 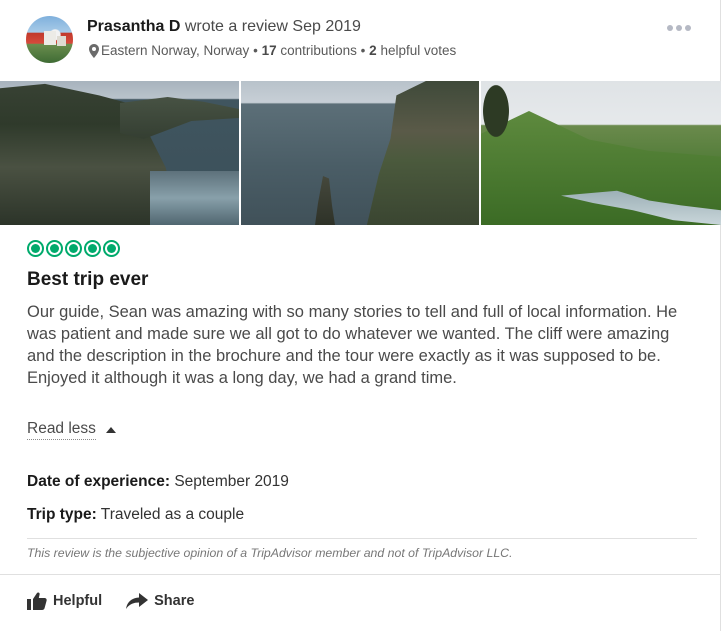 What do you see at coordinates (110, 429) in the screenshot?
I see `caret-up-icon` at bounding box center [110, 429].